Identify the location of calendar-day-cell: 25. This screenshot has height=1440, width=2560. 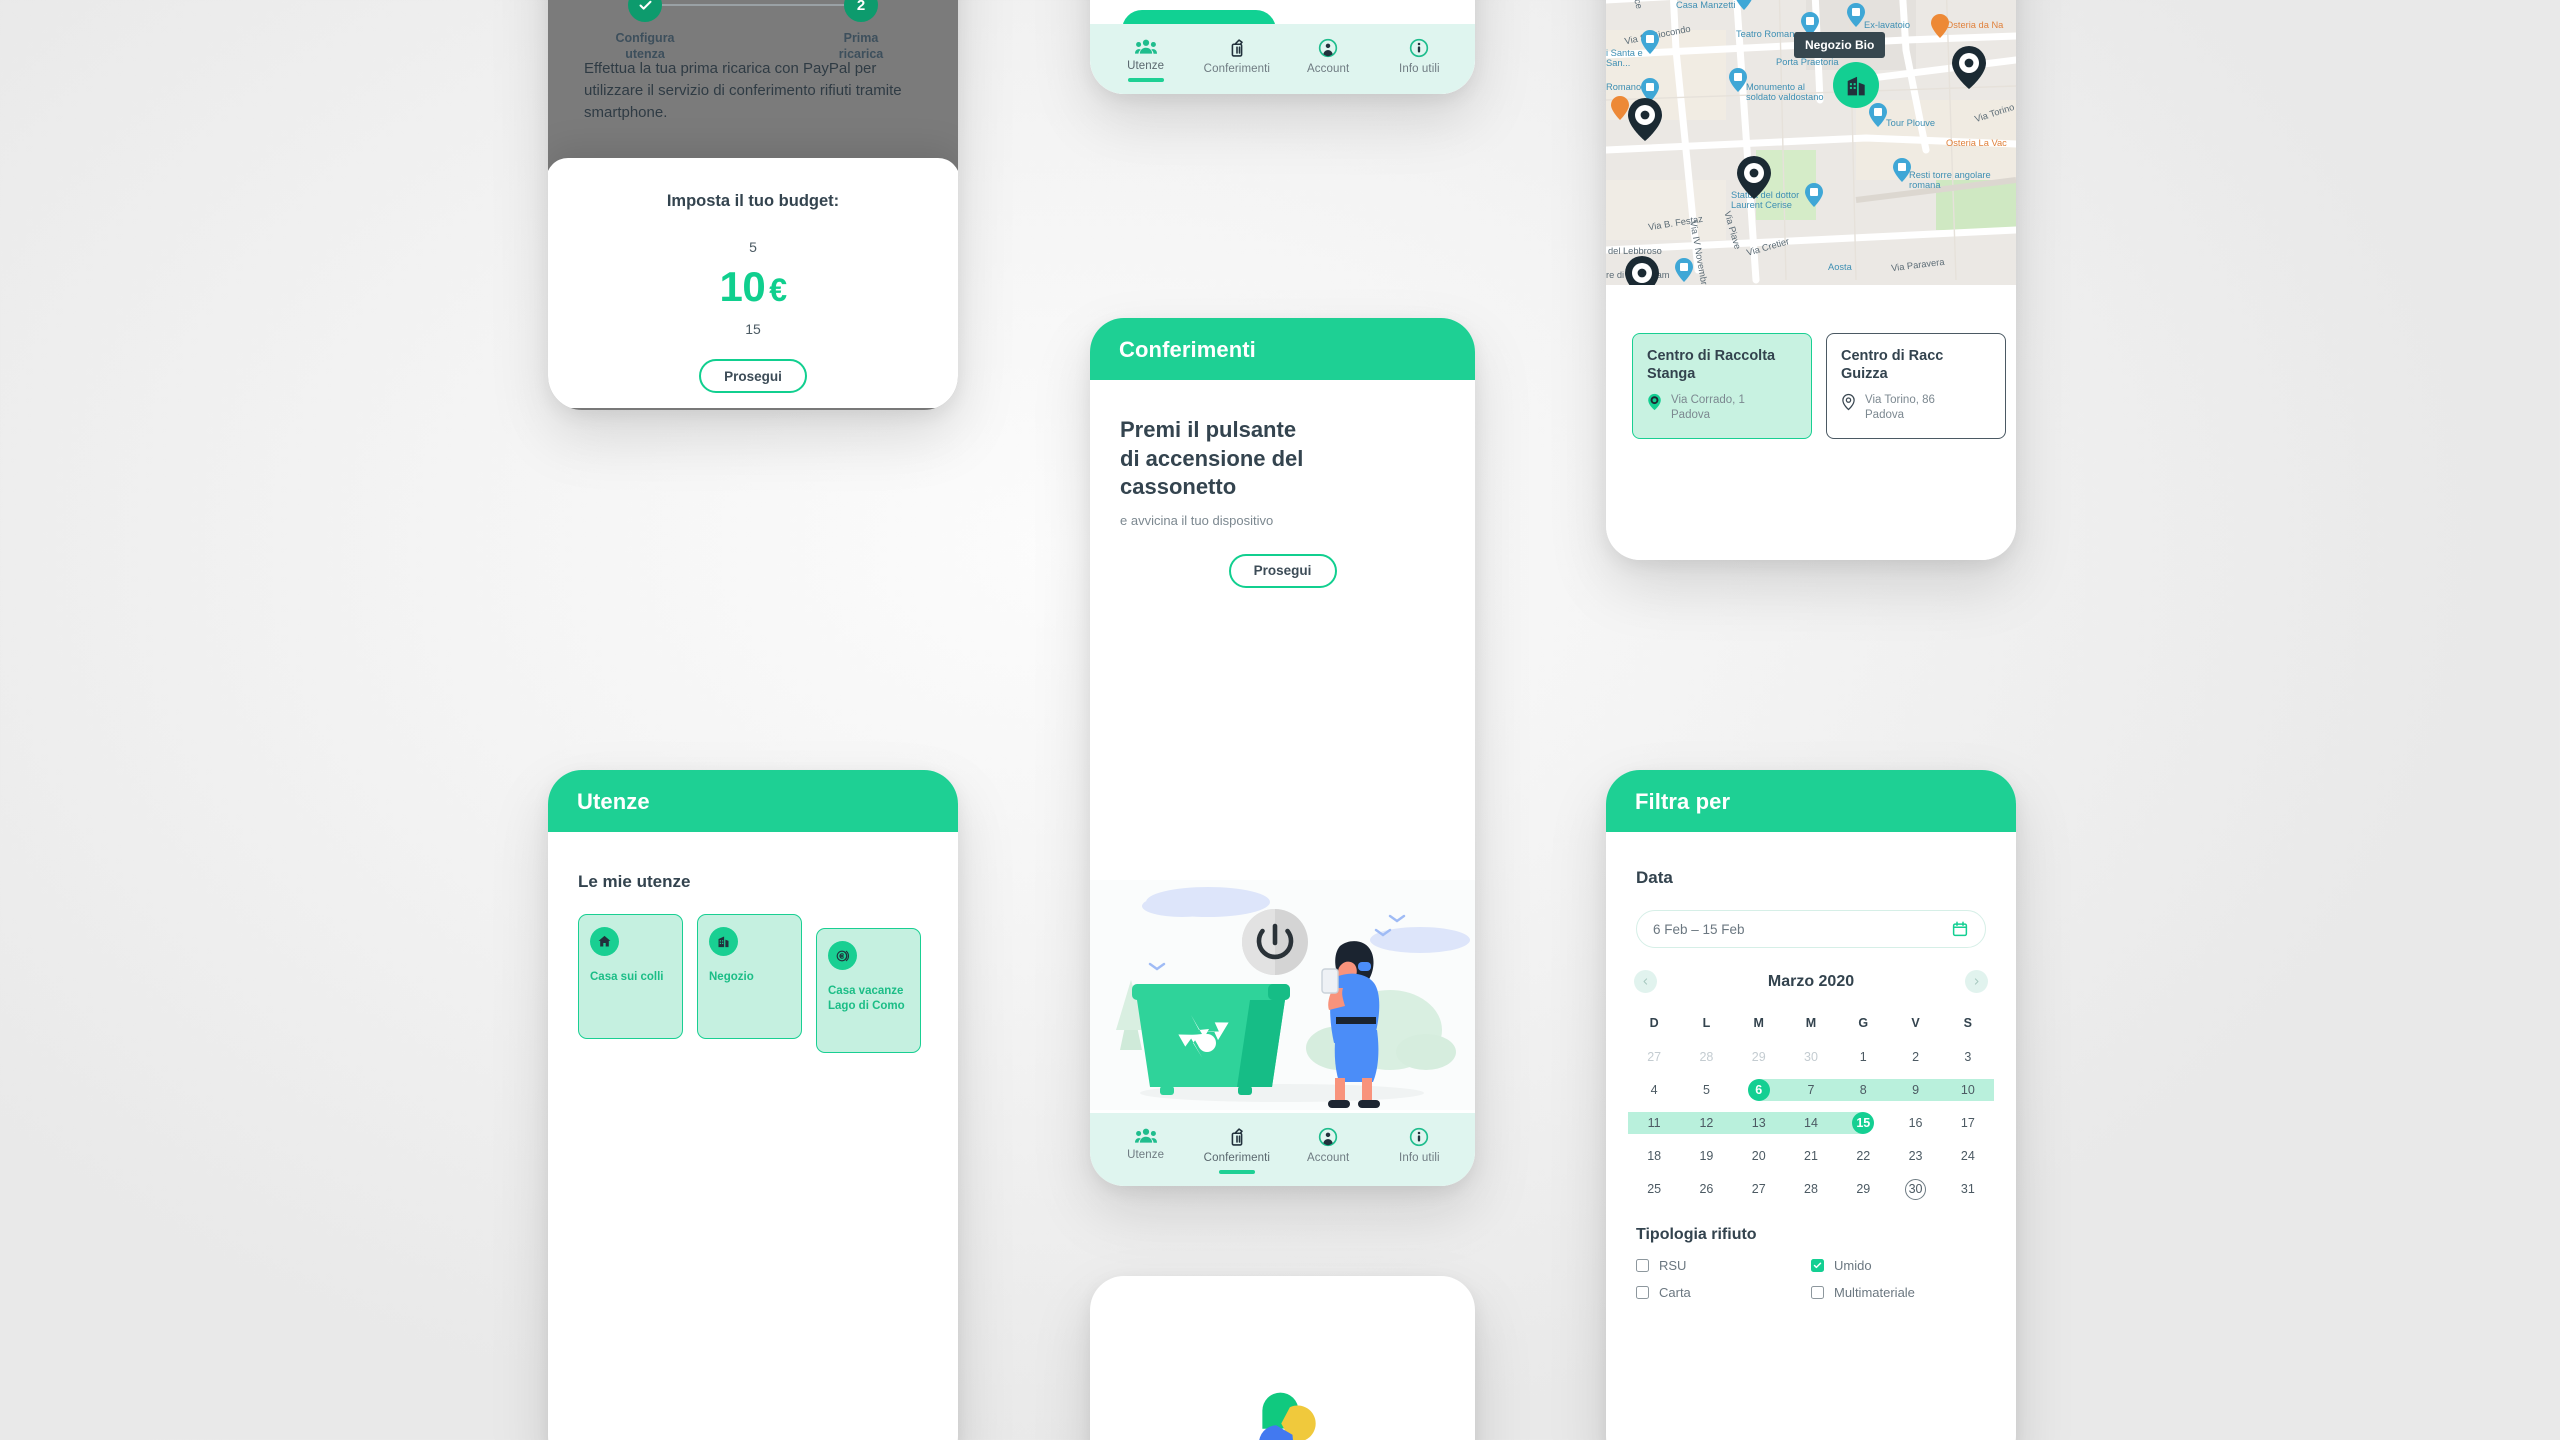
(1654, 1189).